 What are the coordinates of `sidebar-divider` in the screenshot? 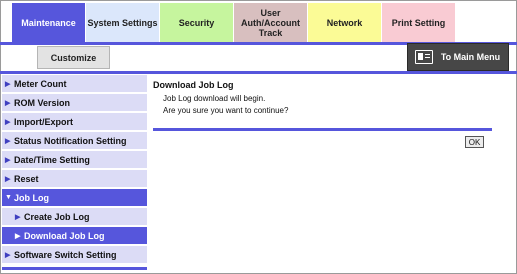 It's located at (74, 268).